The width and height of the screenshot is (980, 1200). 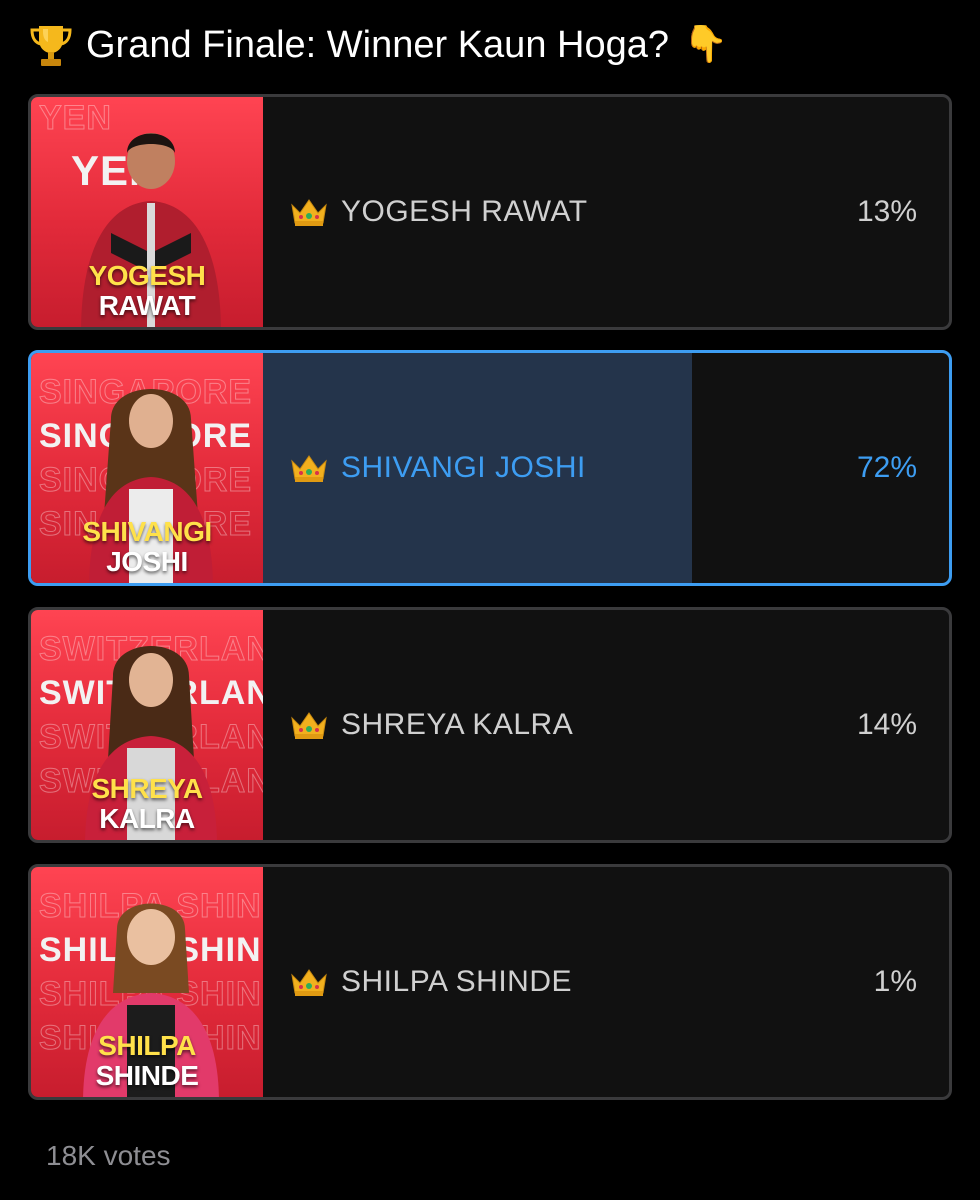 I want to click on photo-first-name: SHILPA, so click(x=147, y=1045).